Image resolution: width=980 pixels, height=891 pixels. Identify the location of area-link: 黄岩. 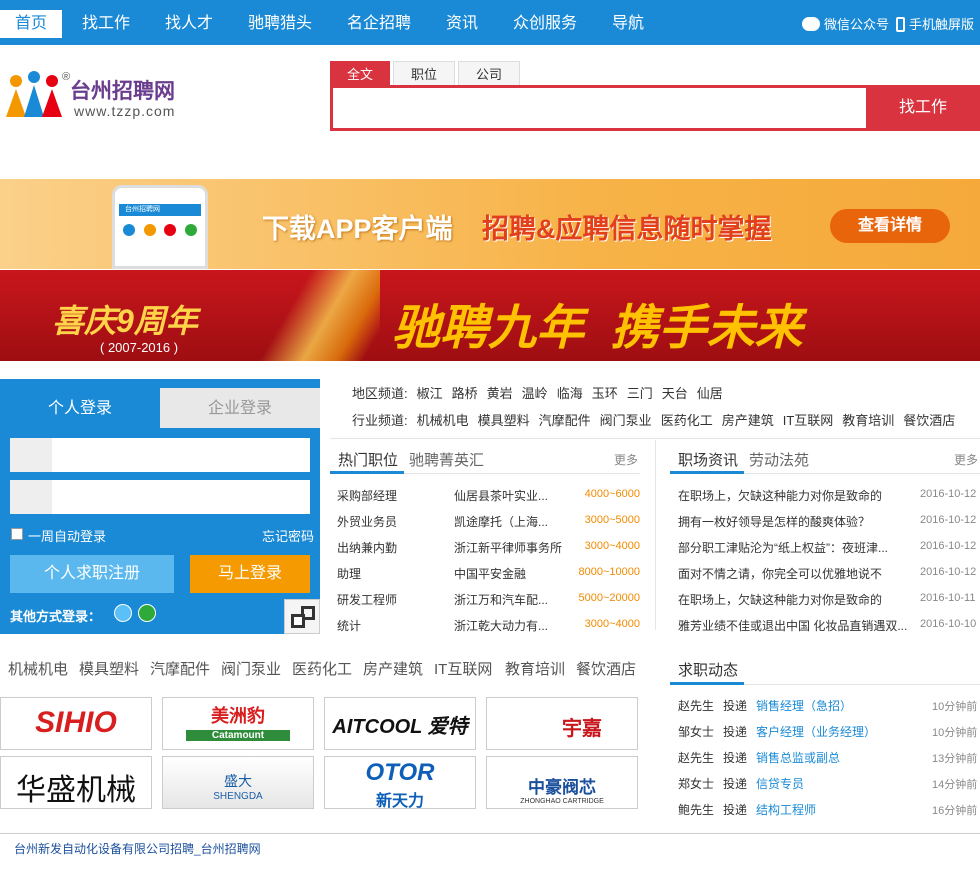
(500, 393).